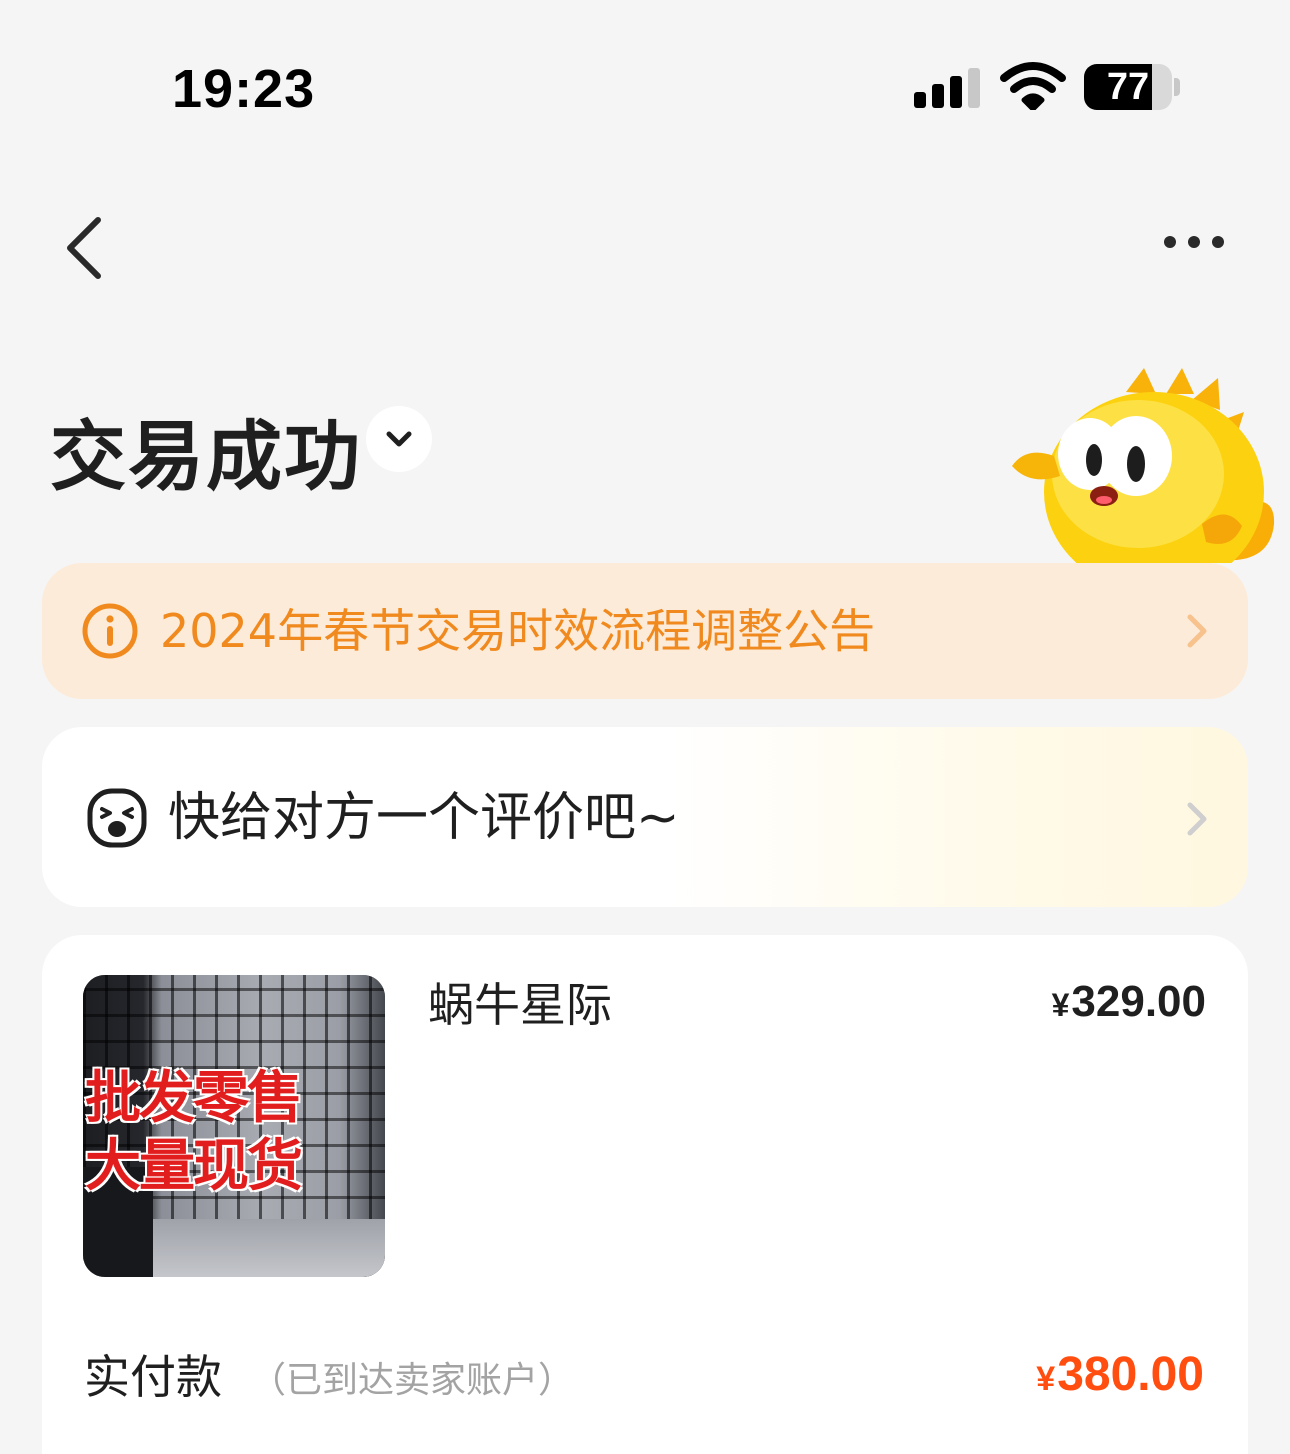  What do you see at coordinates (949, 87) in the screenshot?
I see `signal-icon` at bounding box center [949, 87].